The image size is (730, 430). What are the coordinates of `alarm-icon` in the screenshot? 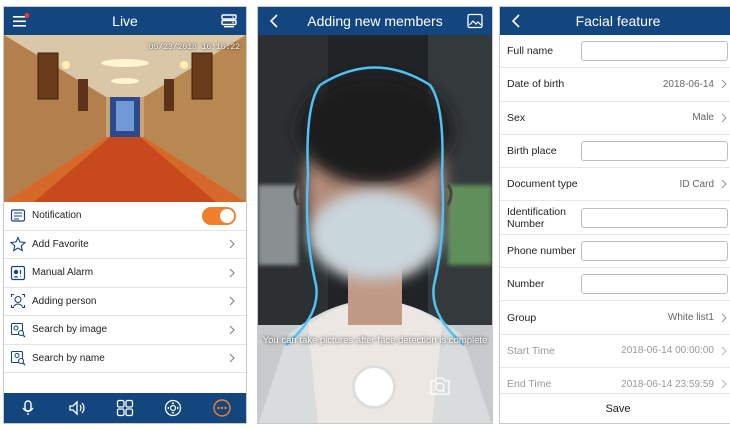 It's located at (18, 272).